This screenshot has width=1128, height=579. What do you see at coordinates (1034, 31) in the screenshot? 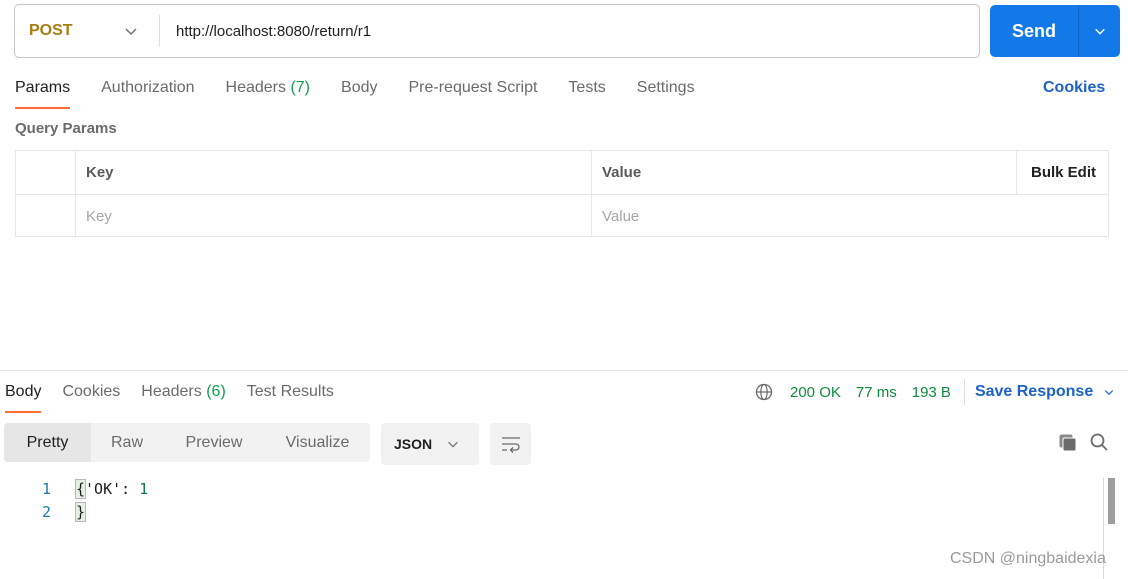
I see `send-button: Send` at bounding box center [1034, 31].